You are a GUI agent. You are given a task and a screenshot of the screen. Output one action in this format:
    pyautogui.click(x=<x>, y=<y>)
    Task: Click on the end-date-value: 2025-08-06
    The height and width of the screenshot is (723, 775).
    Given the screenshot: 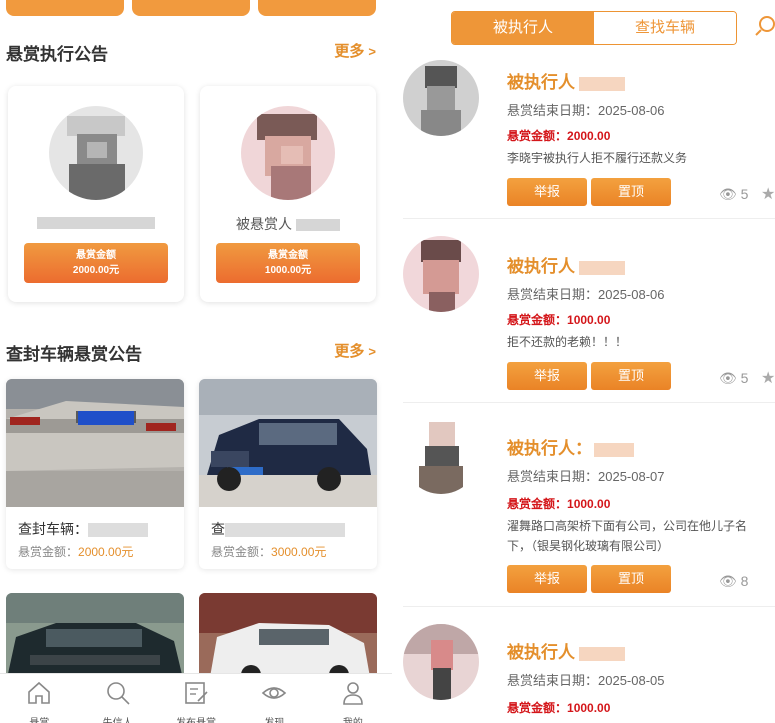 What is the action you would take?
    pyautogui.click(x=631, y=110)
    